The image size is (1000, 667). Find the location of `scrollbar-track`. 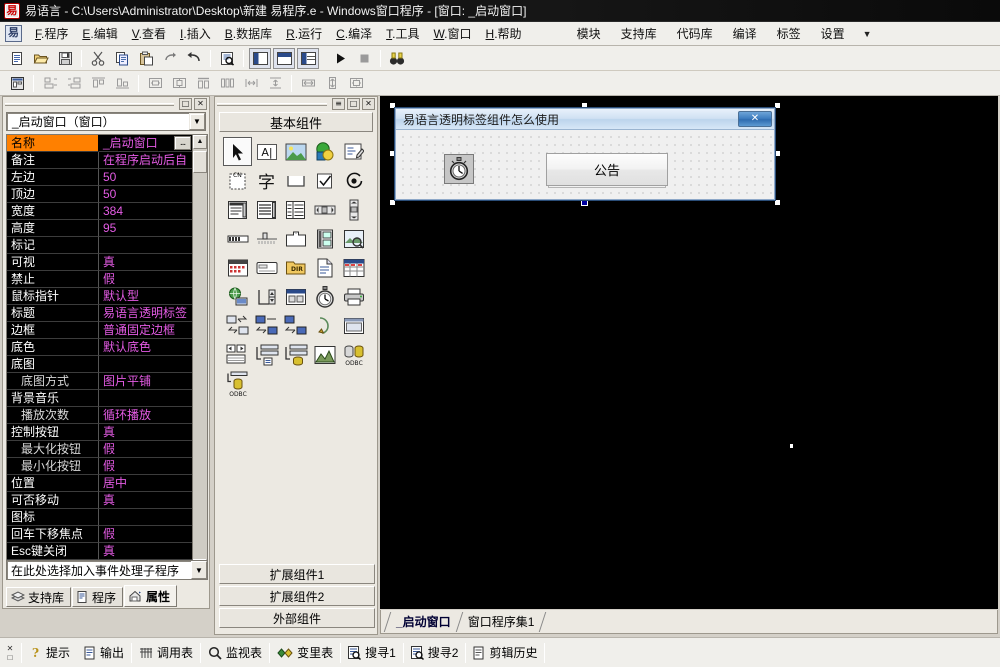

scrollbar-track is located at coordinates (200, 354).